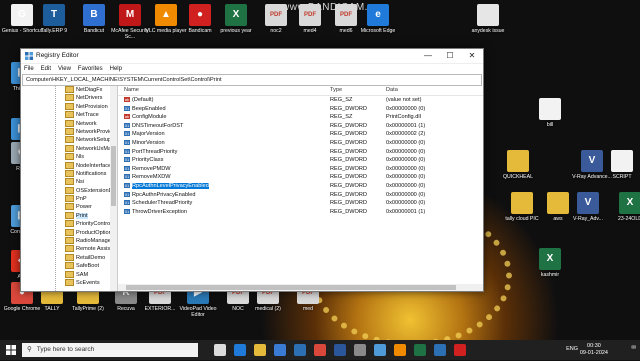 The width and height of the screenshot is (640, 361). What do you see at coordinates (300, 177) in the screenshot?
I see `value-row: 01 RemoveMXDW REG_DWORD 0x00000000 (0)` at bounding box center [300, 177].